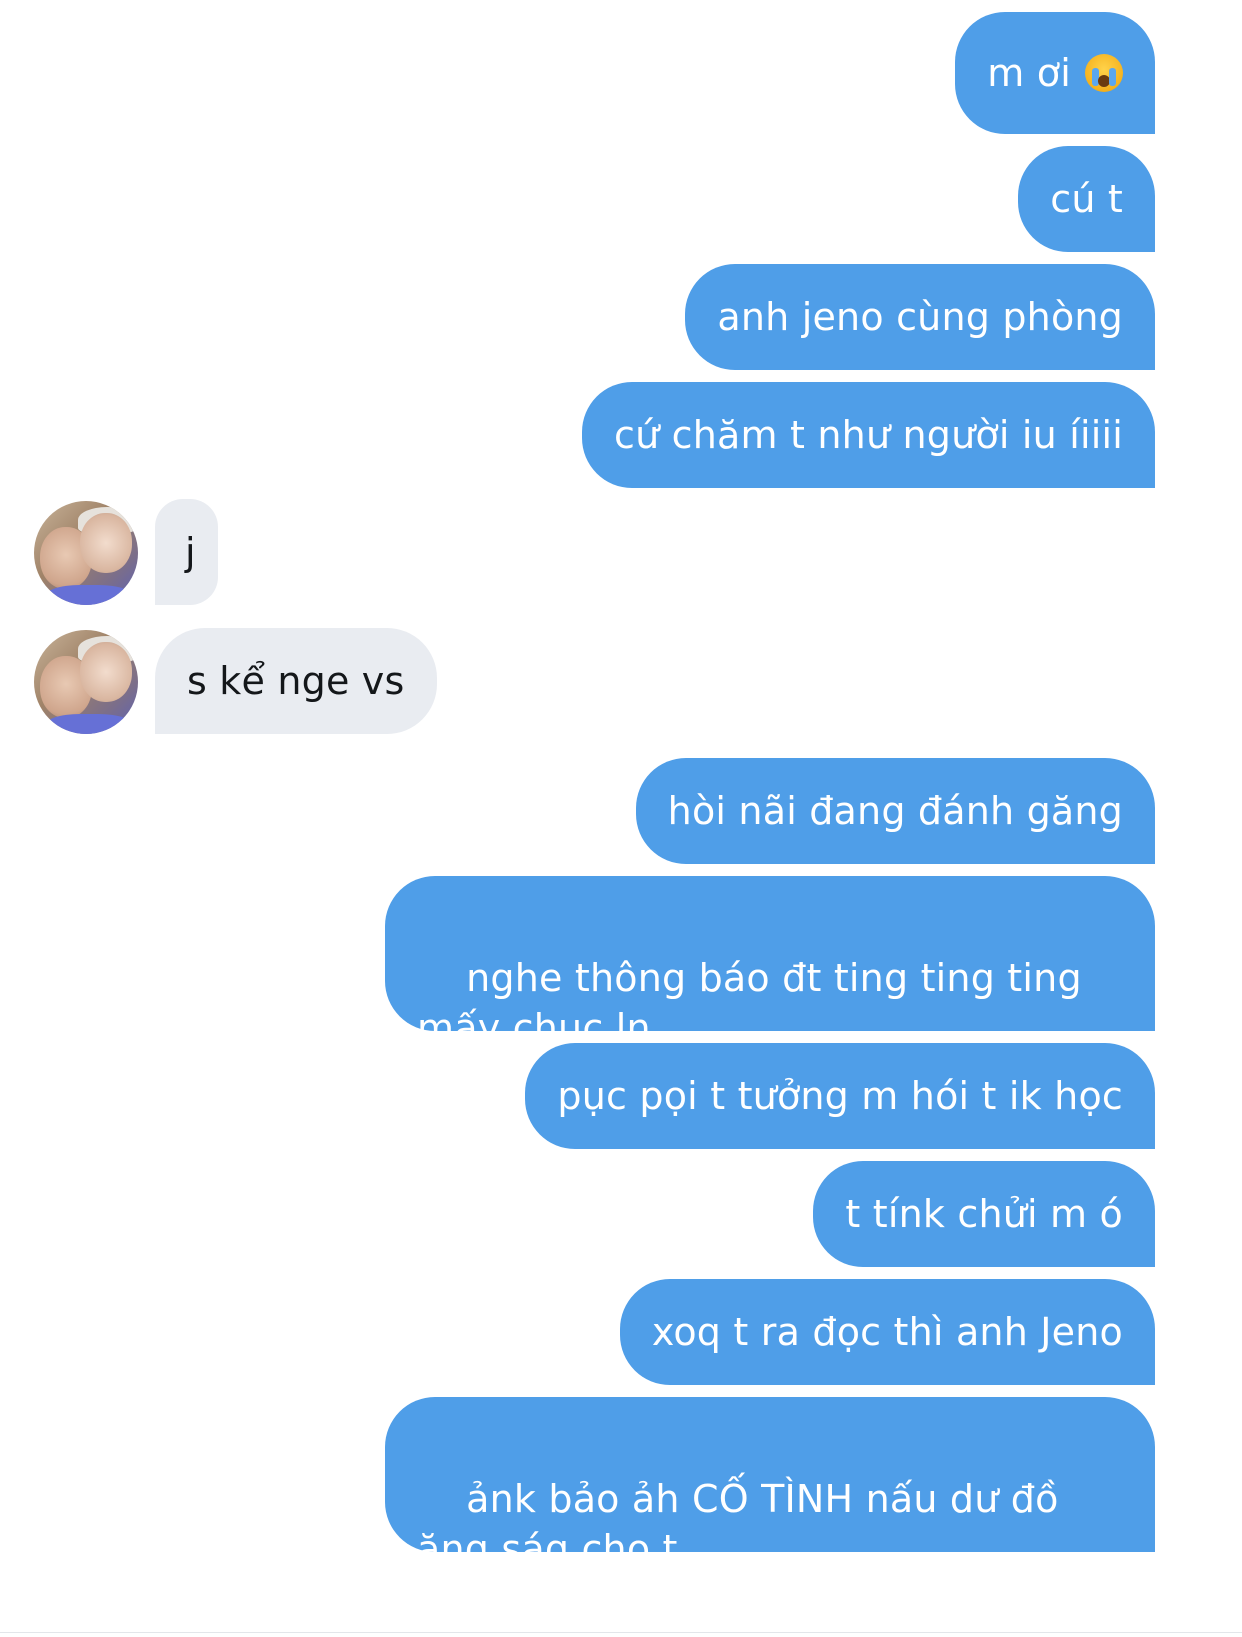 Image resolution: width=1242 pixels, height=1637 pixels. Describe the element at coordinates (1029, 73) in the screenshot. I see `message-text: m ơi` at that location.